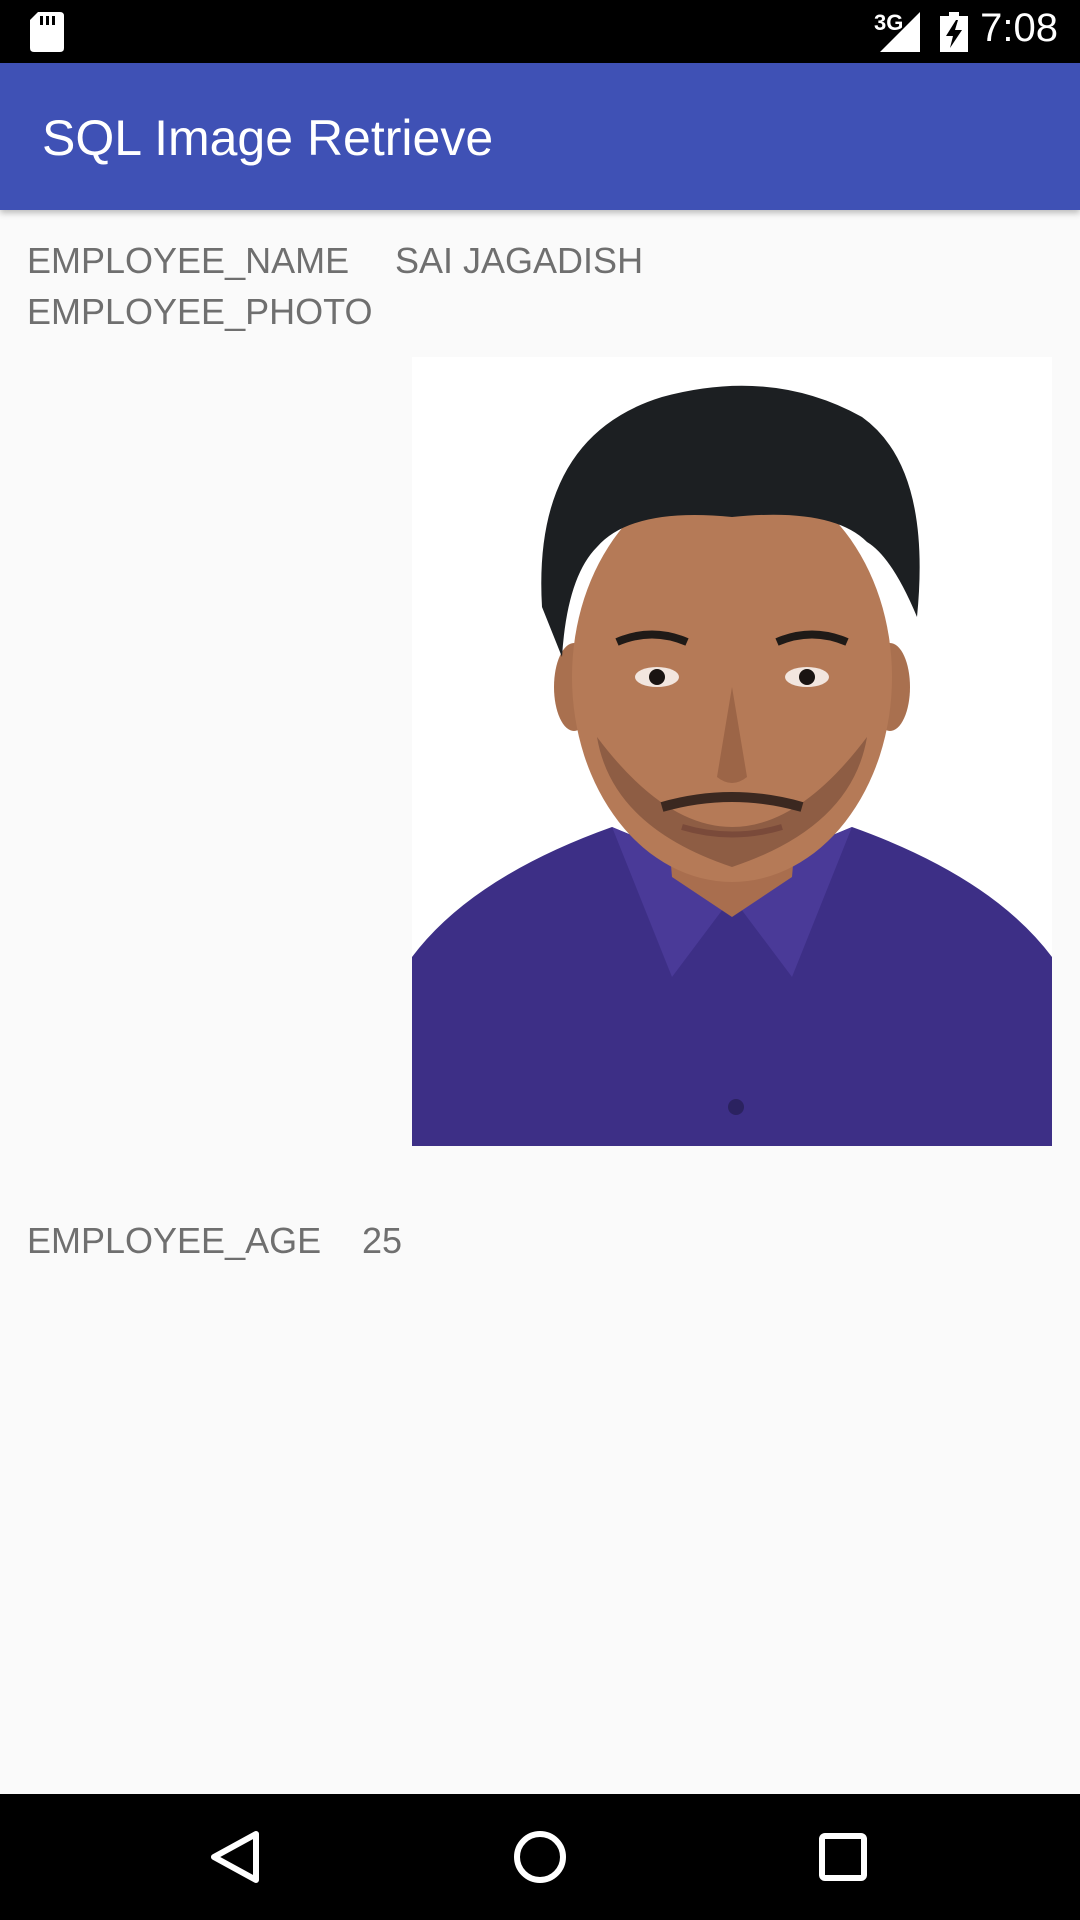 The width and height of the screenshot is (1080, 1920). I want to click on status-bar: 3G 7:08, so click(540, 31).